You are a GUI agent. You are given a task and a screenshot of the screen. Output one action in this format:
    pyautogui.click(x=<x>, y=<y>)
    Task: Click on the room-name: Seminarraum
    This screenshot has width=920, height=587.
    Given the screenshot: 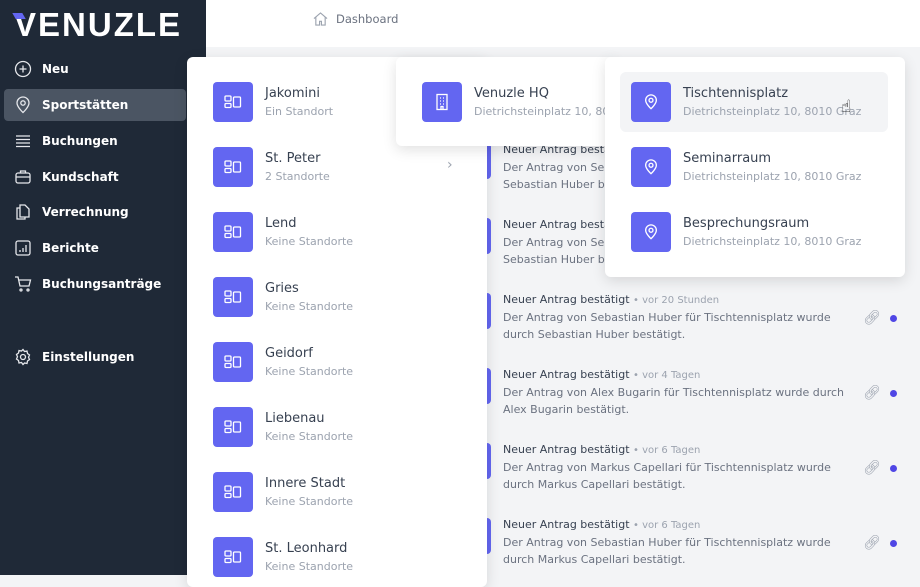 What is the action you would take?
    pyautogui.click(x=727, y=158)
    